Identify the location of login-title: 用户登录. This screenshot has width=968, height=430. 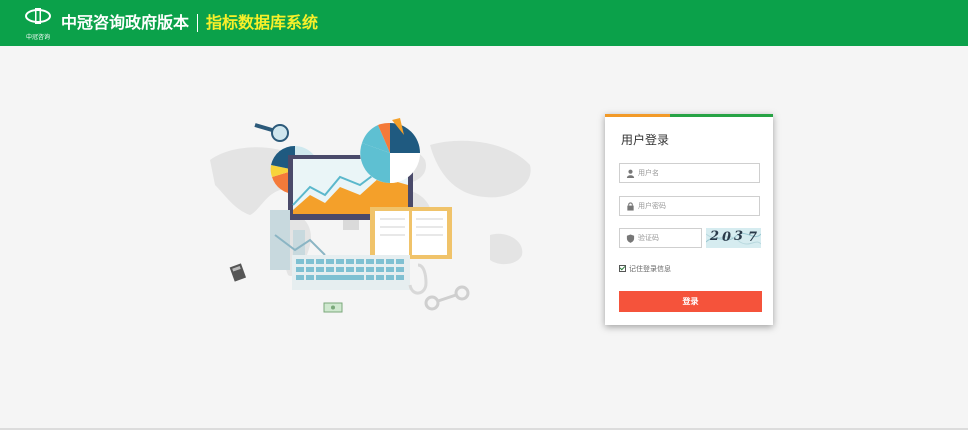
(645, 140).